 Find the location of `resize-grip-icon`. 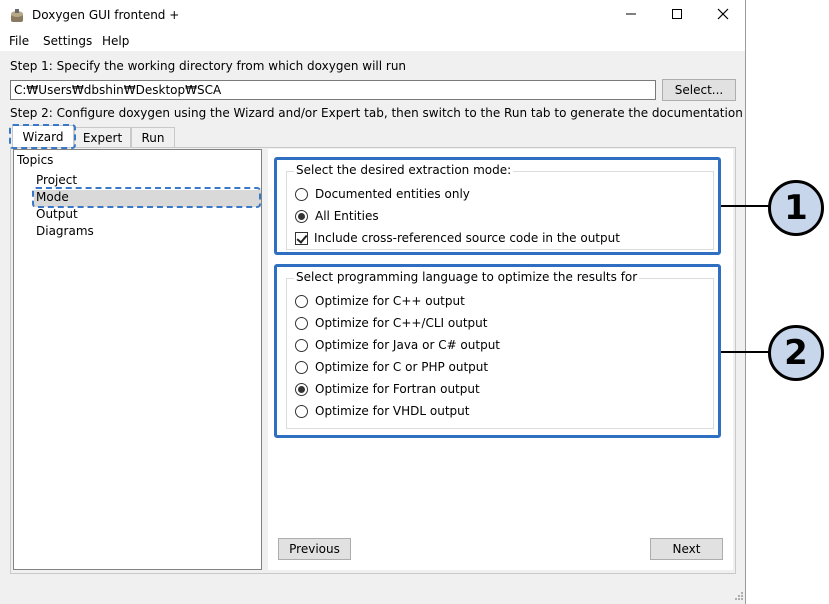

resize-grip-icon is located at coordinates (739, 595).